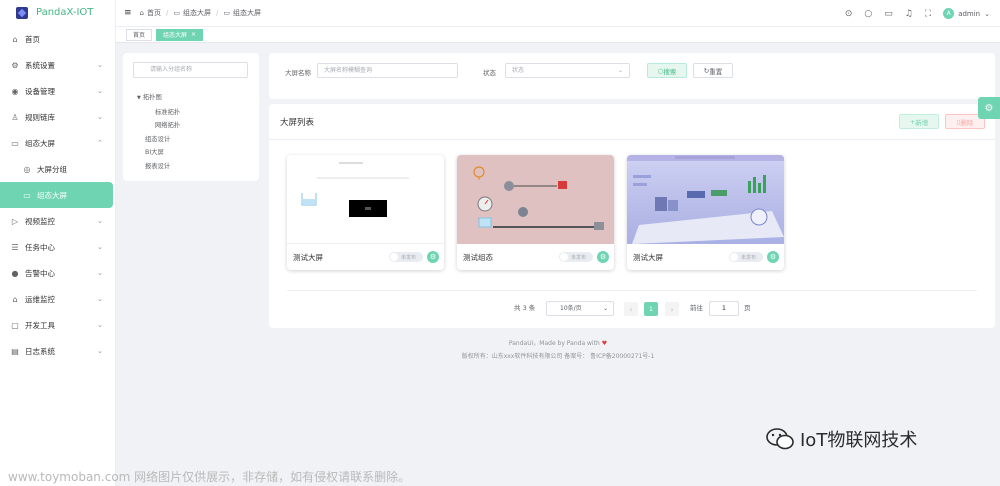 This screenshot has height=486, width=1000. Describe the element at coordinates (191, 117) in the screenshot. I see `group-tree-panel: 请输入分组名称 ▼ 拓扑图 标准拓扑 网络拓扑 组态设计 BI大屏 报表设计` at that location.